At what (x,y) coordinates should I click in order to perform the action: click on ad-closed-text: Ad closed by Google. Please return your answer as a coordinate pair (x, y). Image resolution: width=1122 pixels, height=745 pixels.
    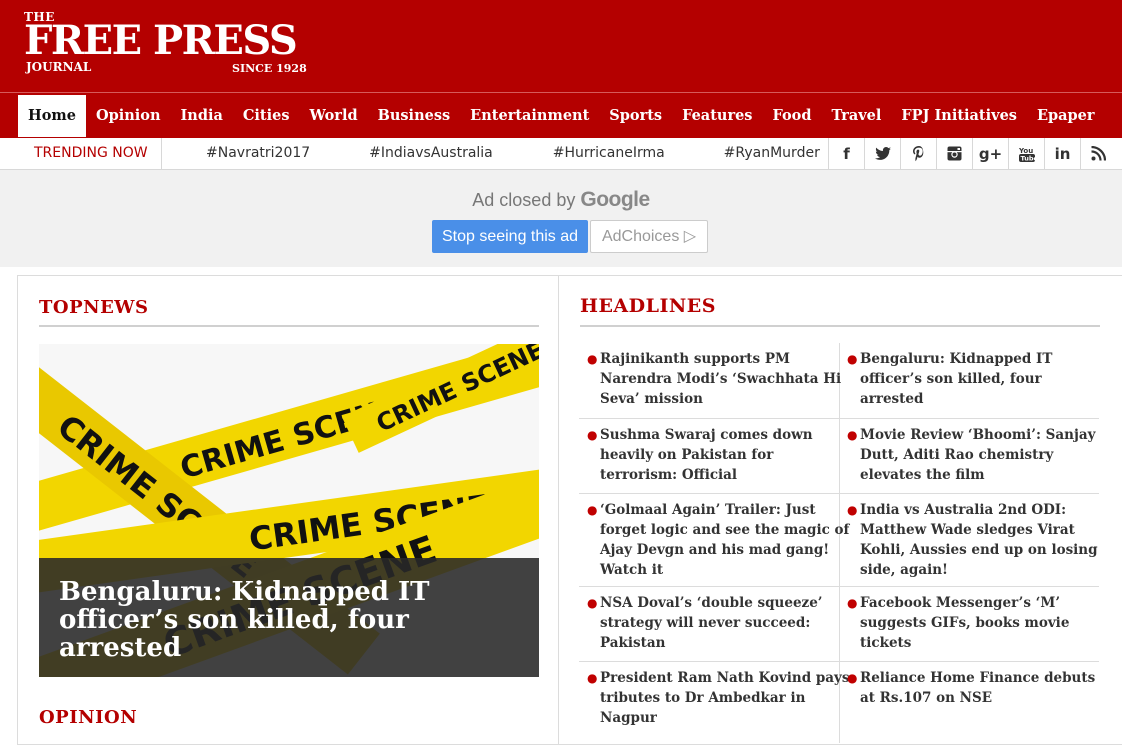
    Looking at the image, I should click on (561, 200).